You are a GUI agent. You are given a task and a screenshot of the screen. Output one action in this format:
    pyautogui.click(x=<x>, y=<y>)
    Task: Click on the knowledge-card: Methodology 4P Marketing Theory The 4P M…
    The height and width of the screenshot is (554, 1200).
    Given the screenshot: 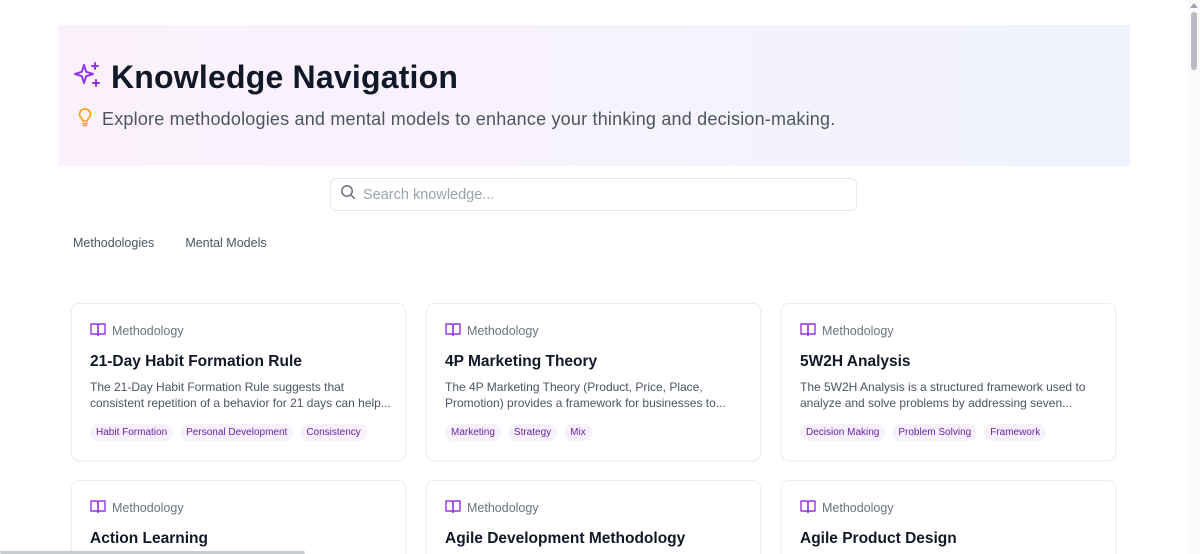 What is the action you would take?
    pyautogui.click(x=593, y=382)
    